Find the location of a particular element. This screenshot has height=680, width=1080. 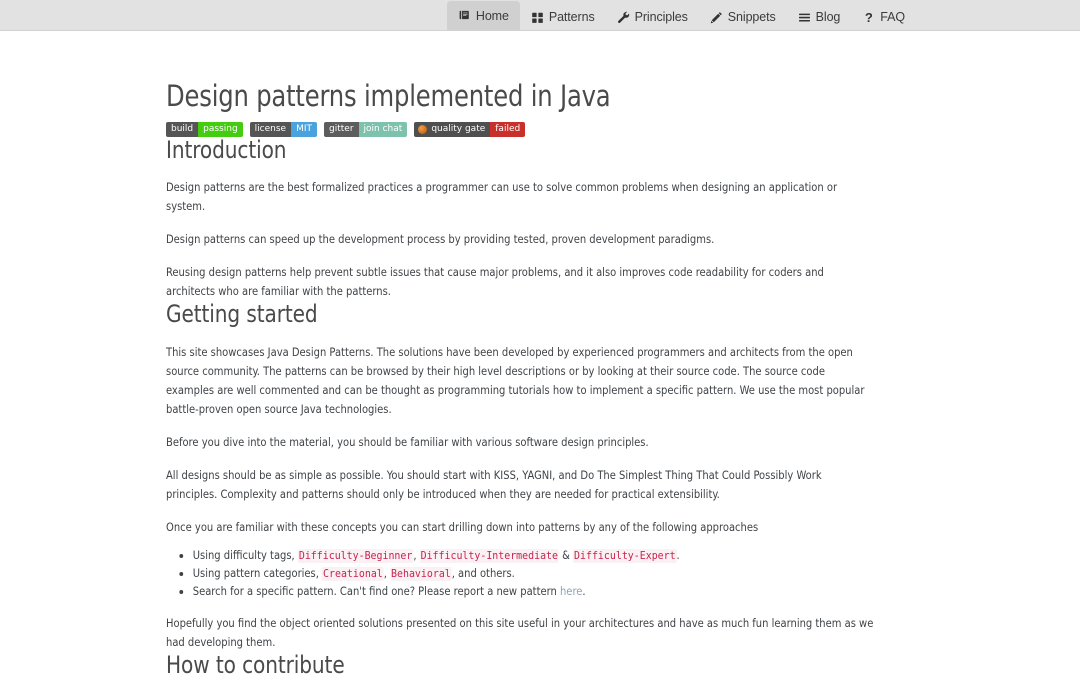

difficulty-sep-2: & is located at coordinates (566, 555).